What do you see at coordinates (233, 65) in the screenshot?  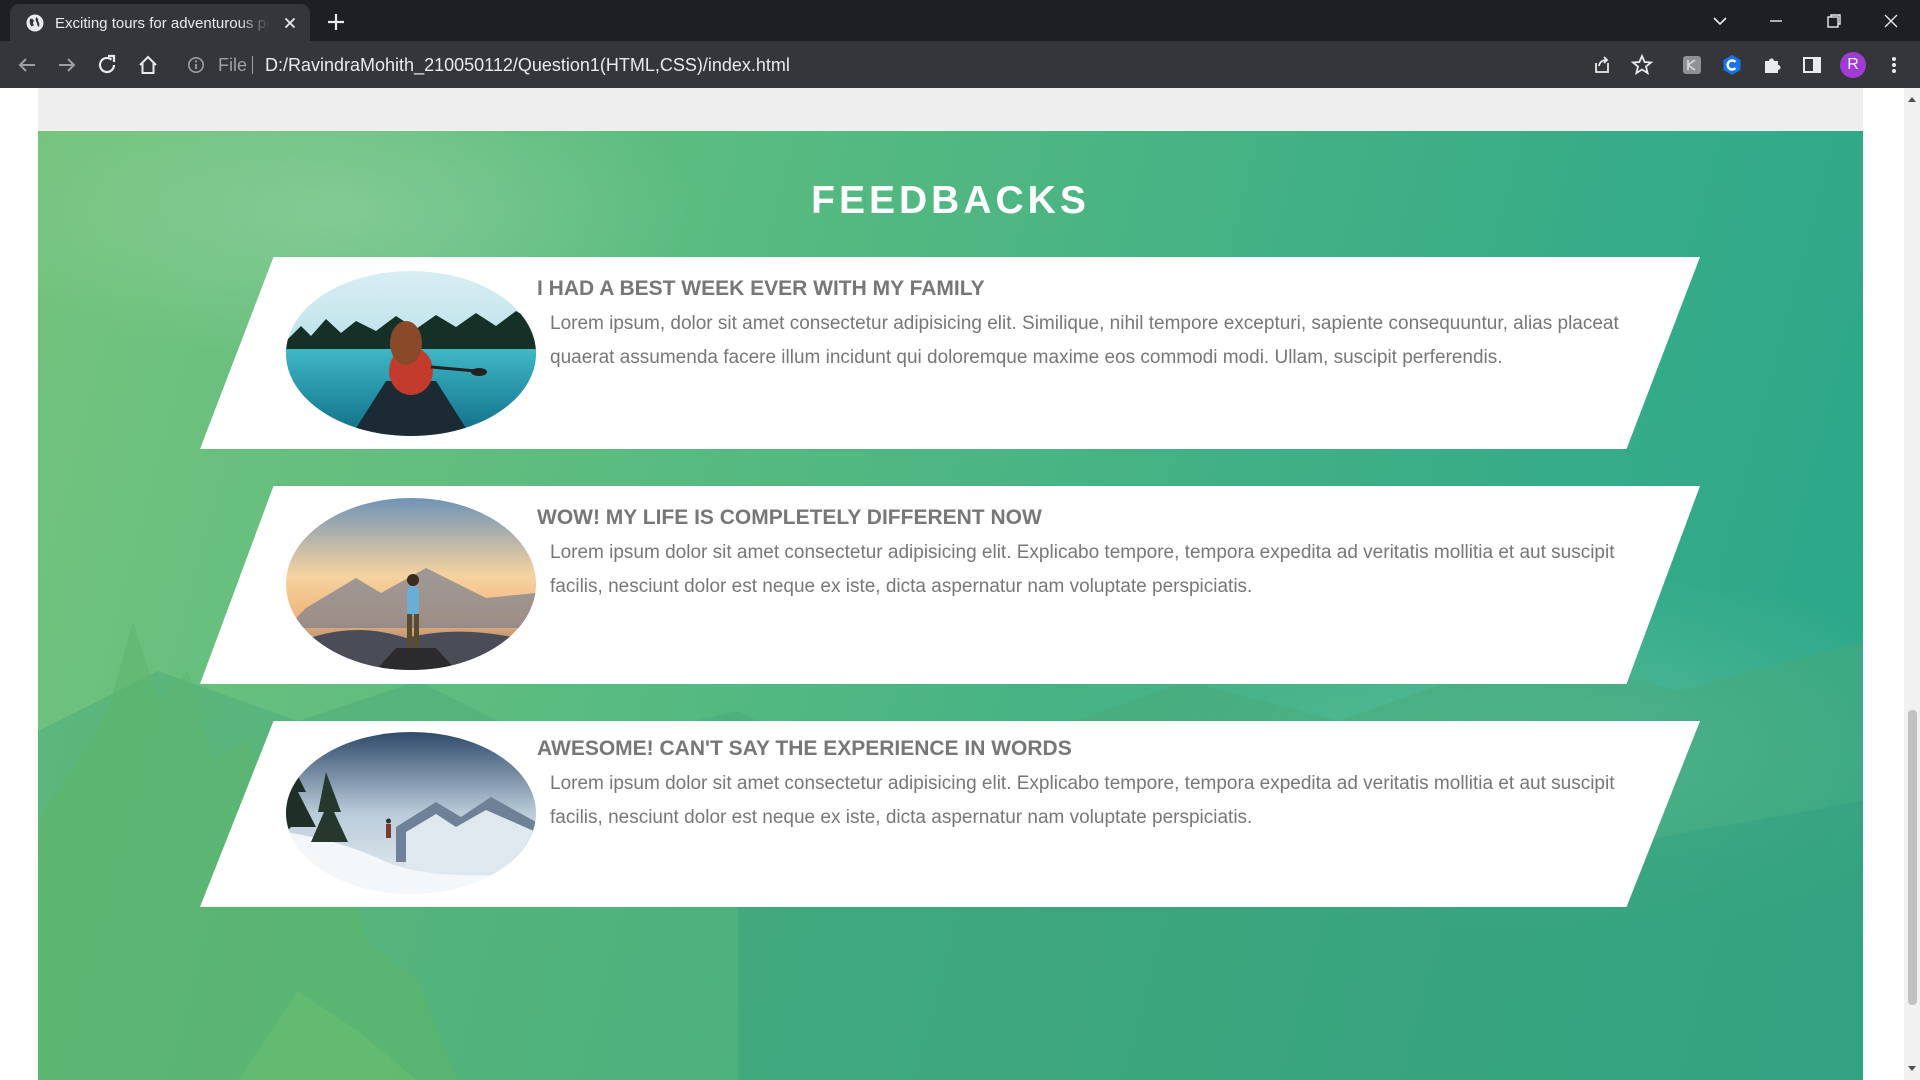 I see `address-scheme-label: File` at bounding box center [233, 65].